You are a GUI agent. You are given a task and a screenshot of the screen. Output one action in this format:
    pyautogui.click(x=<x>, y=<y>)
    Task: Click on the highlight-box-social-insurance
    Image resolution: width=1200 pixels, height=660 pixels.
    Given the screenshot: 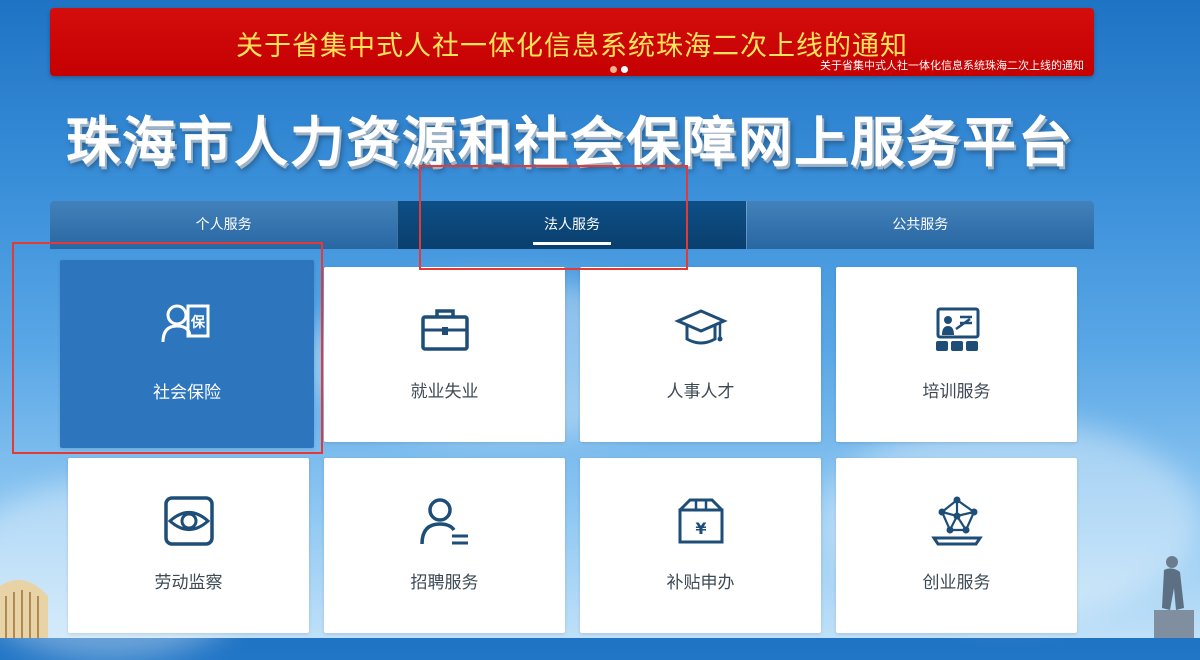 What is the action you would take?
    pyautogui.click(x=167, y=348)
    